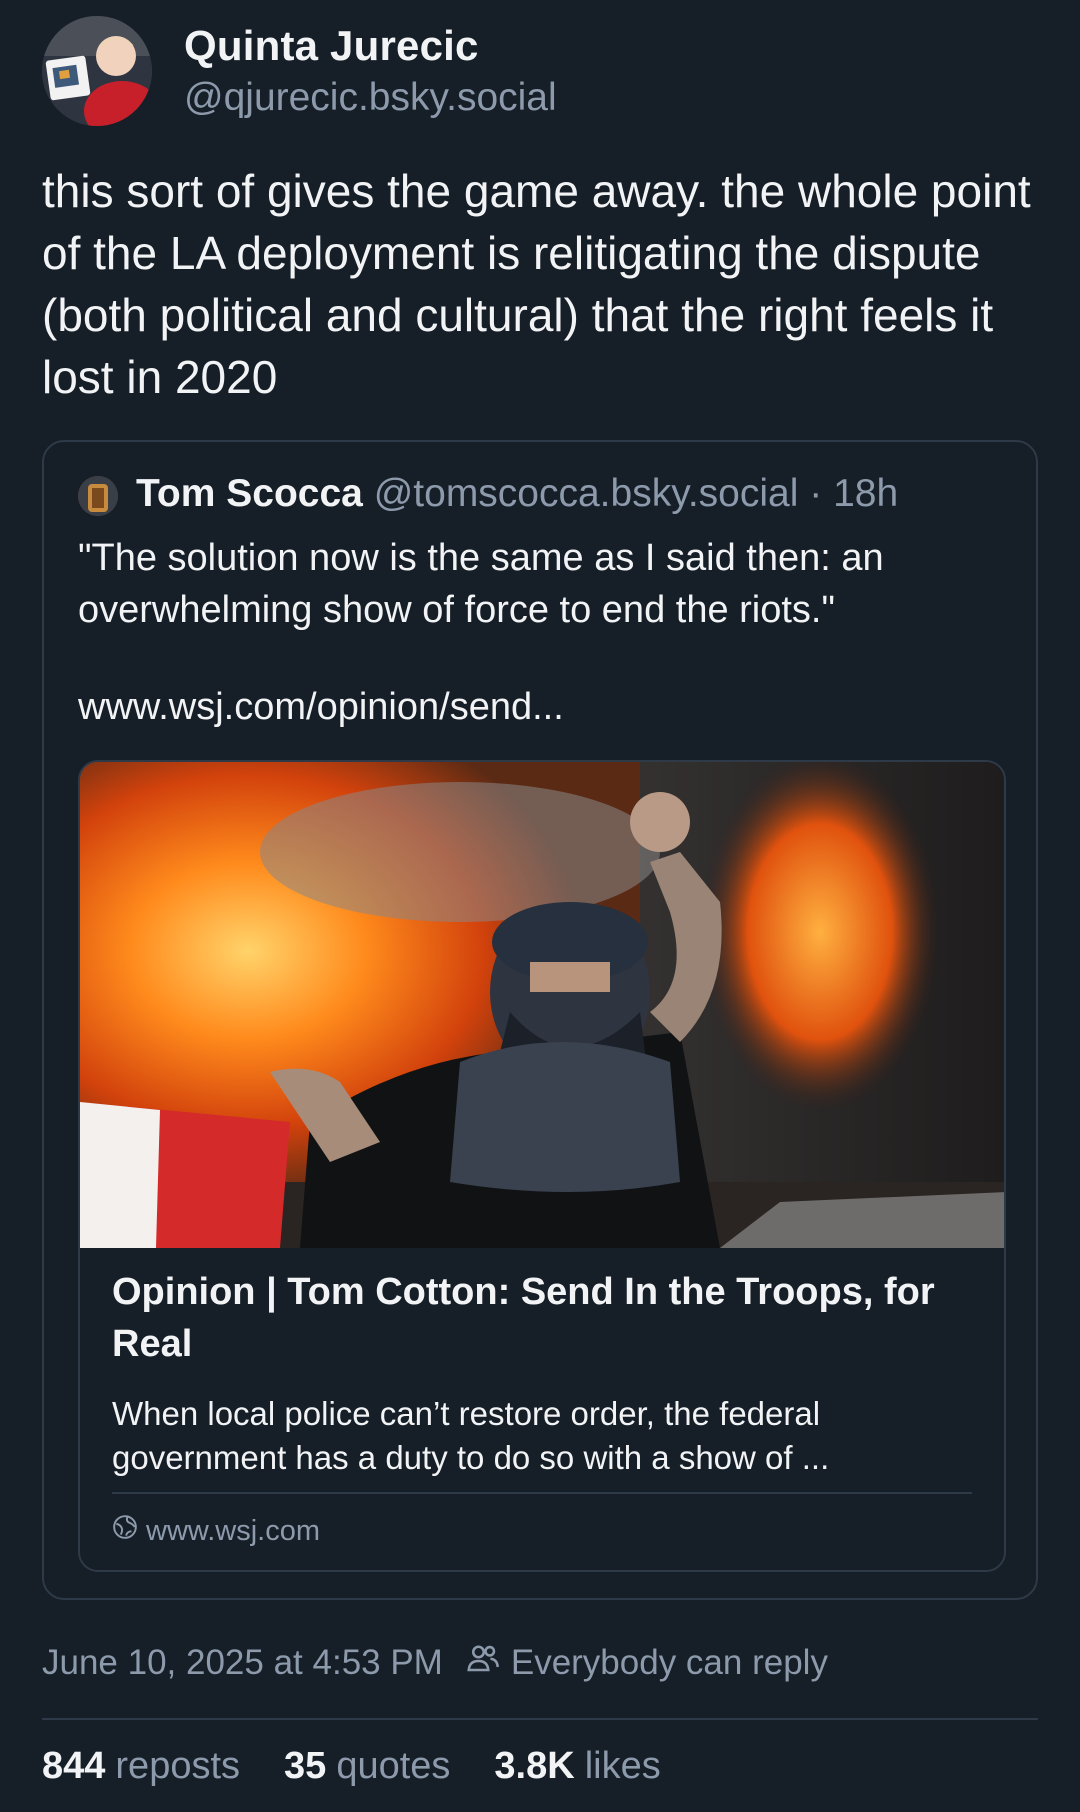 This screenshot has height=1812, width=1080. I want to click on footer-divider, so click(540, 1719).